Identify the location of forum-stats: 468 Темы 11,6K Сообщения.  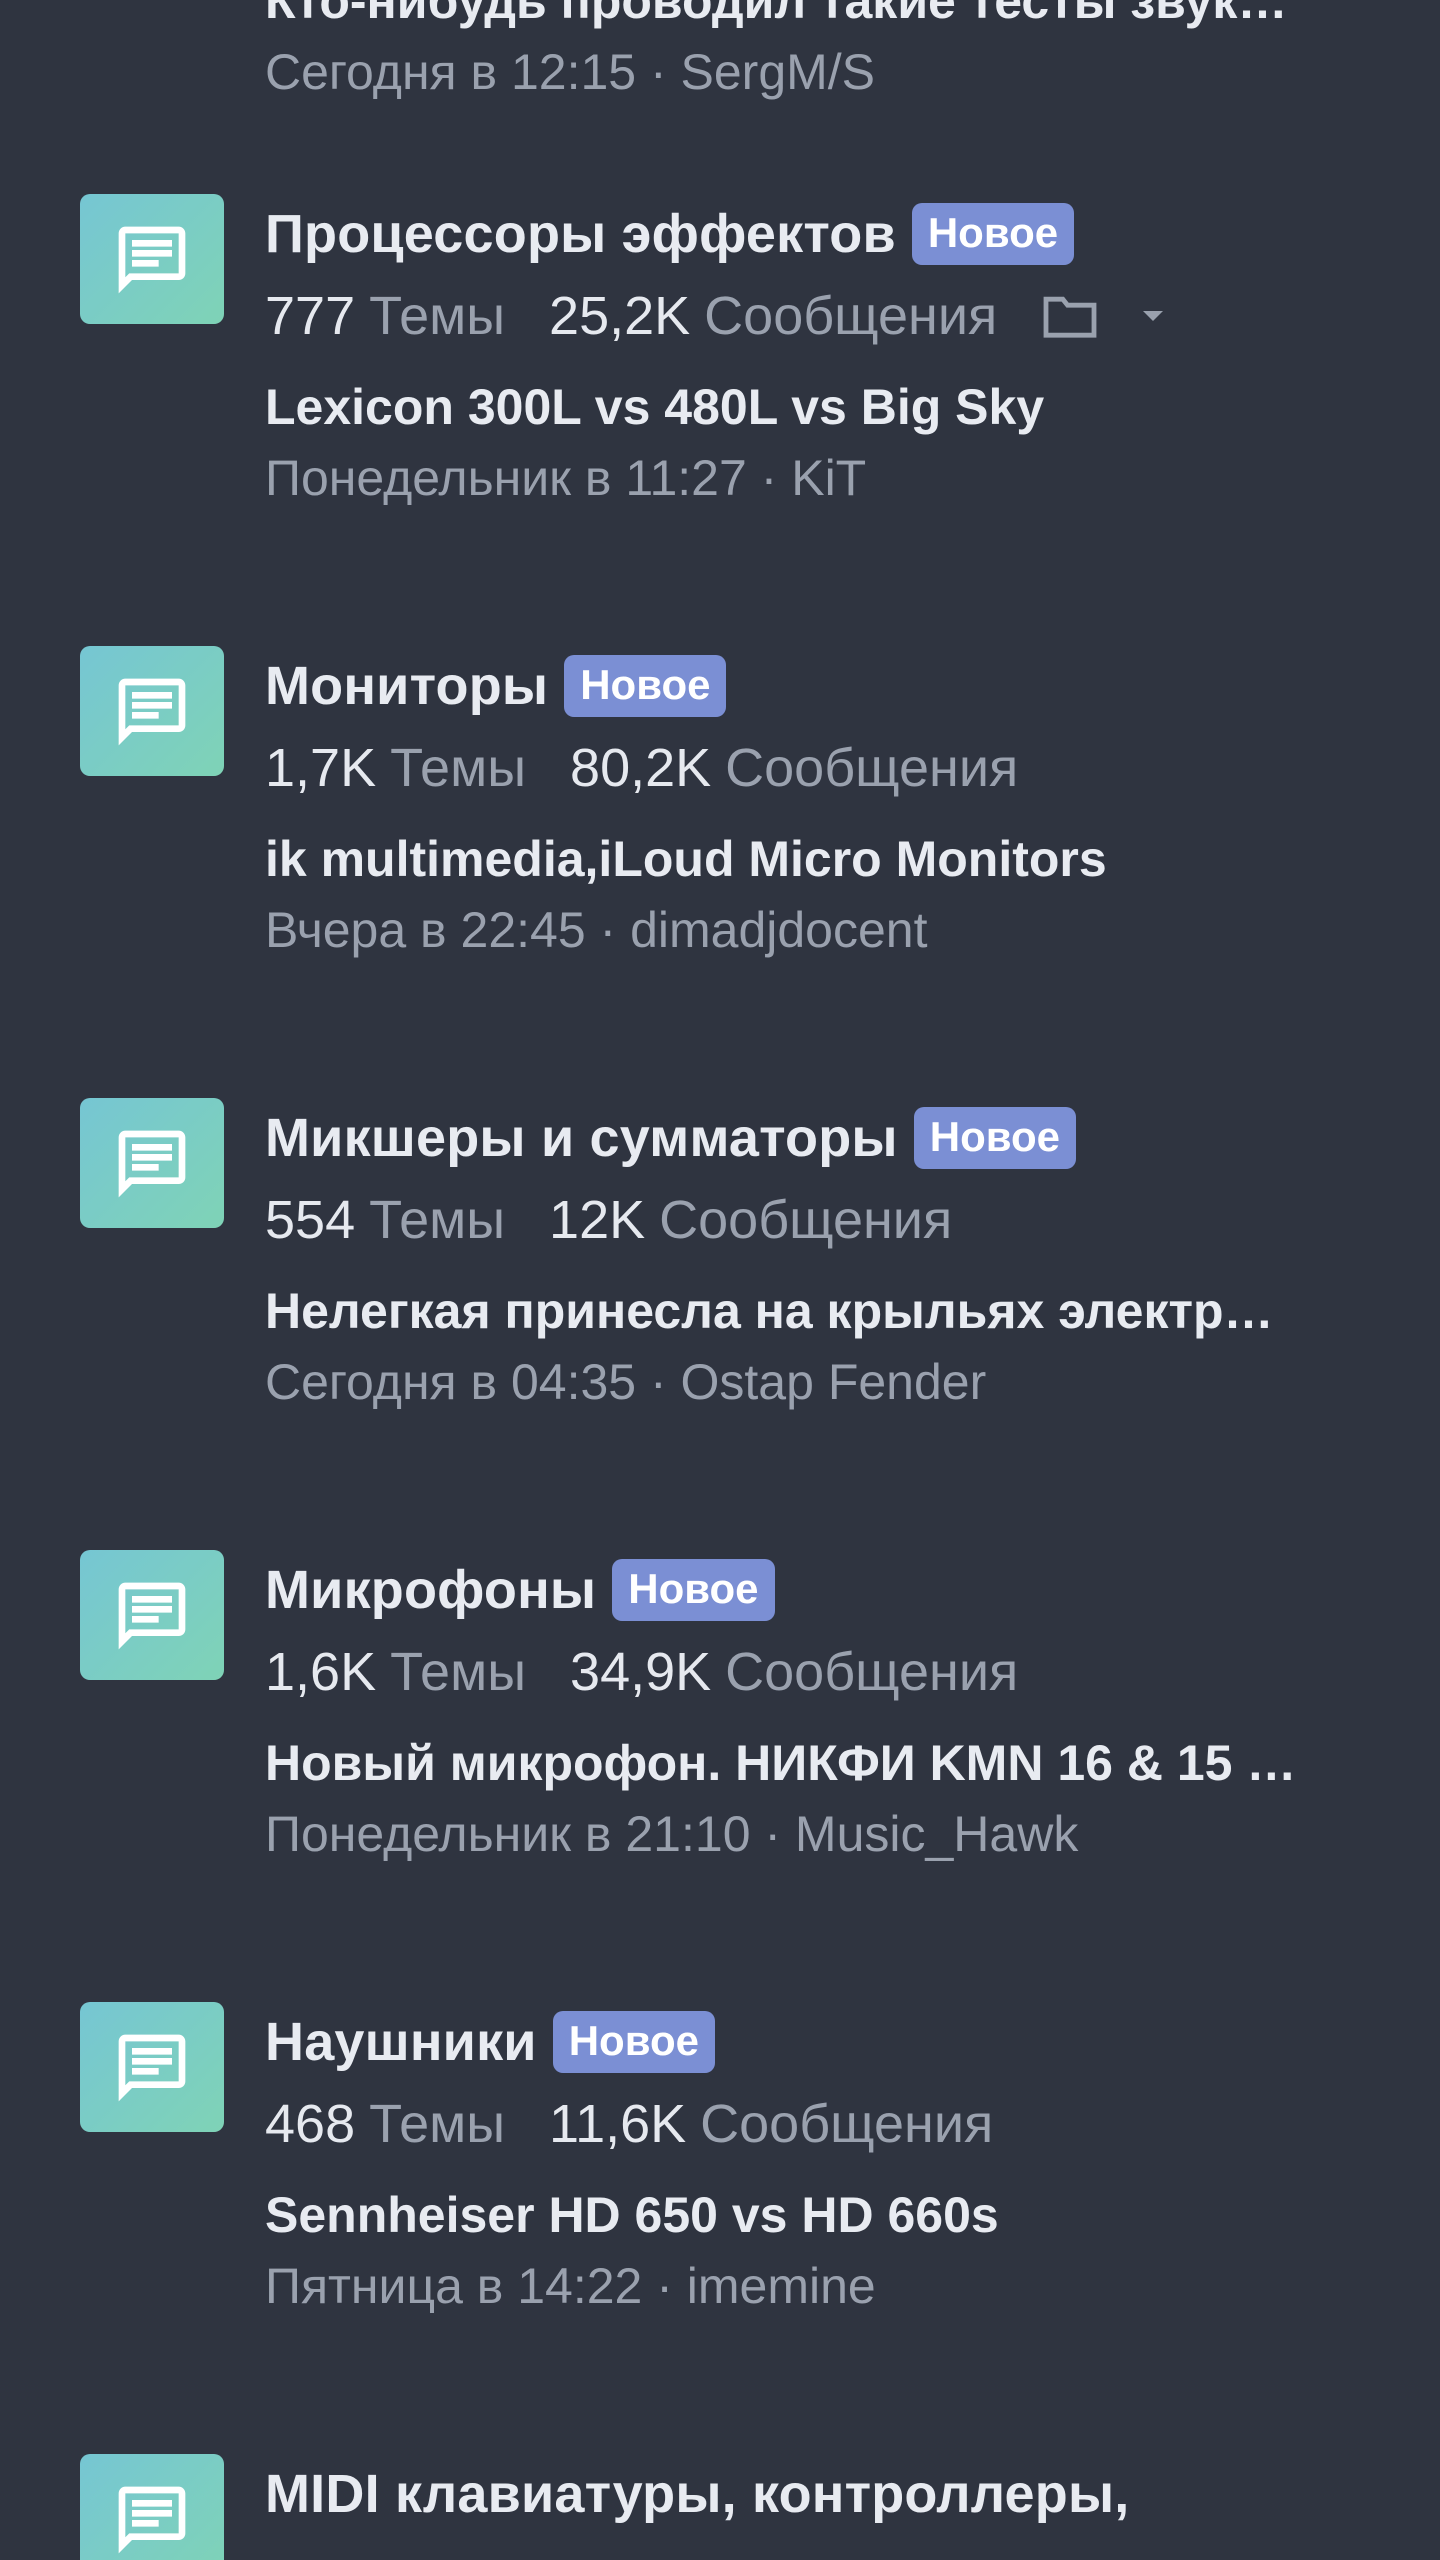
(820, 2124).